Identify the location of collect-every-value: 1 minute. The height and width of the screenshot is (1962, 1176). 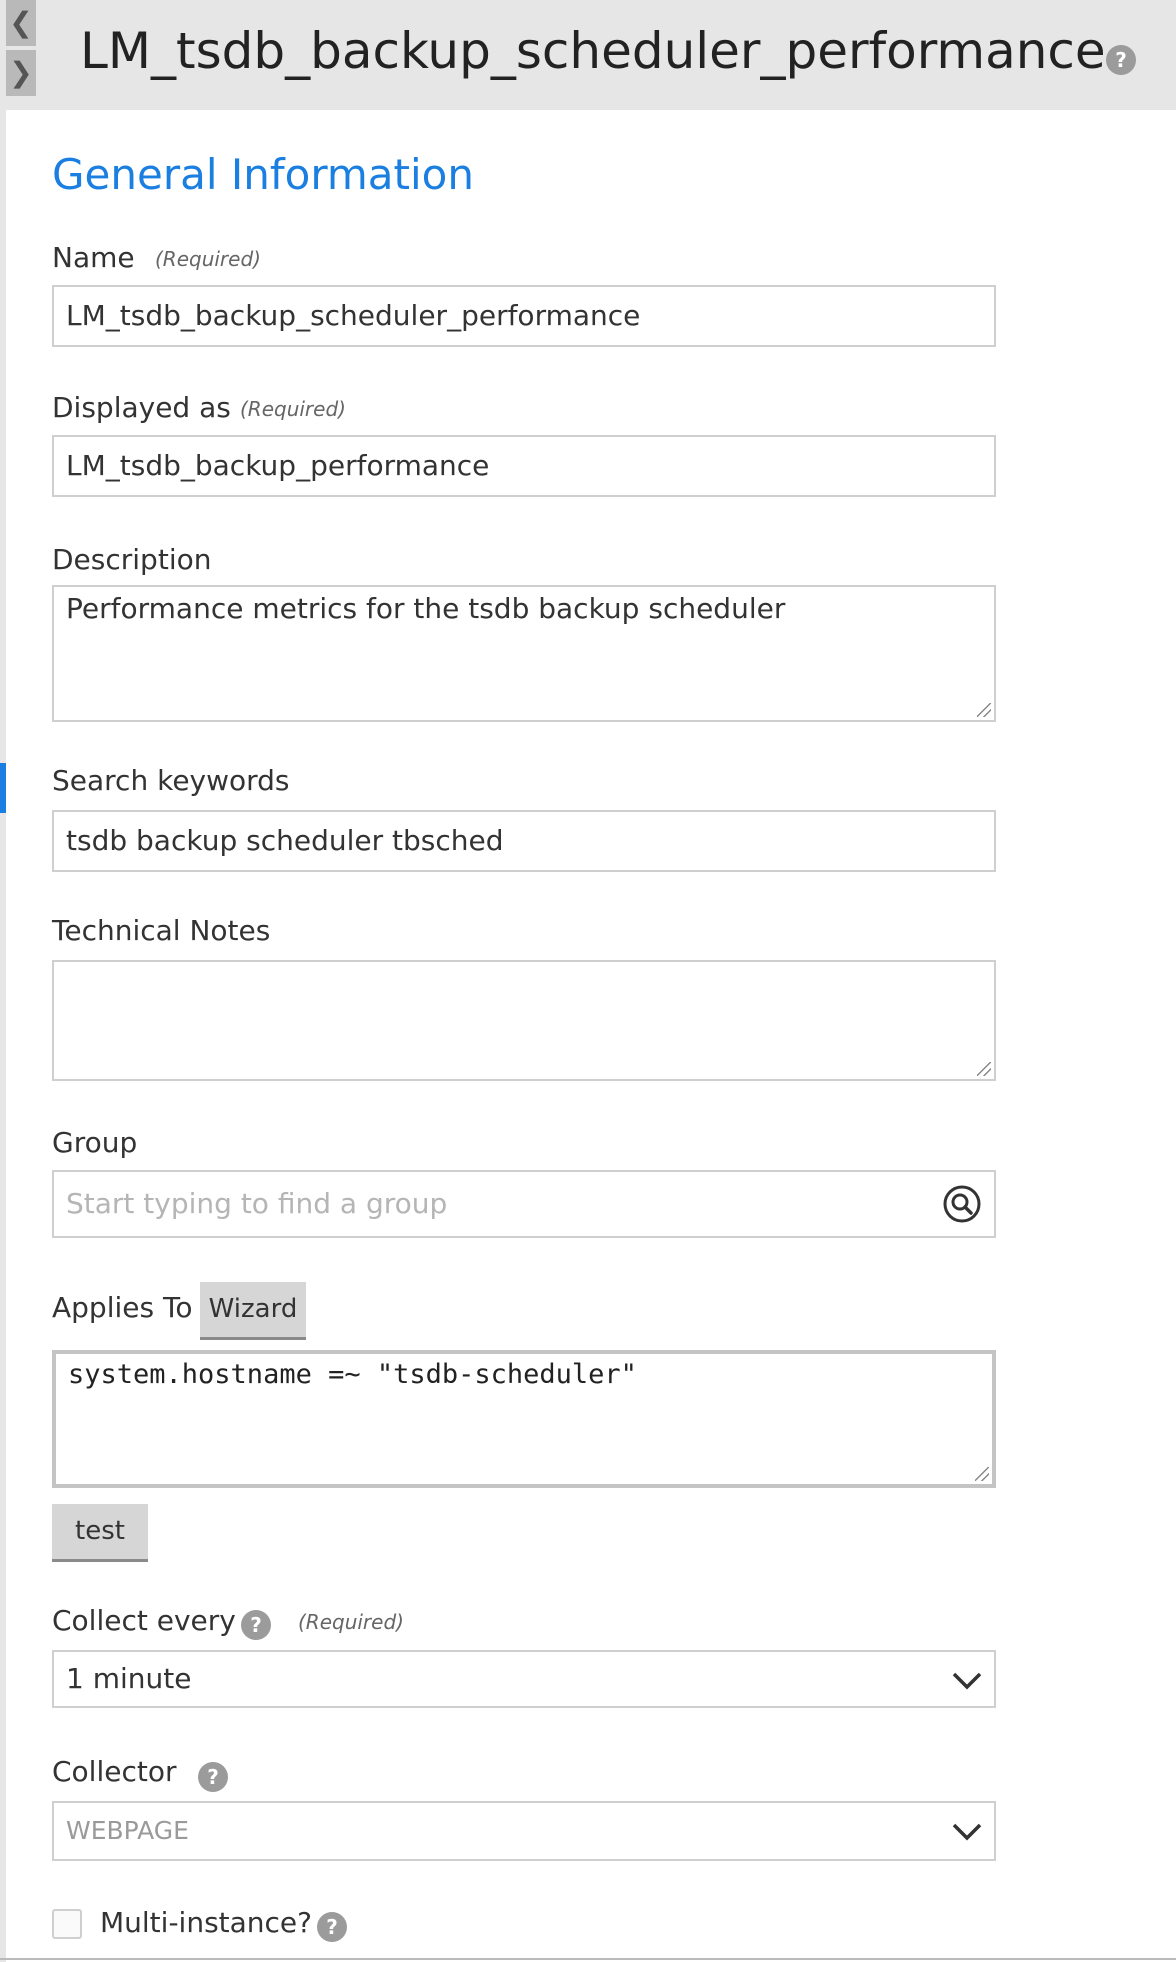
(129, 1678).